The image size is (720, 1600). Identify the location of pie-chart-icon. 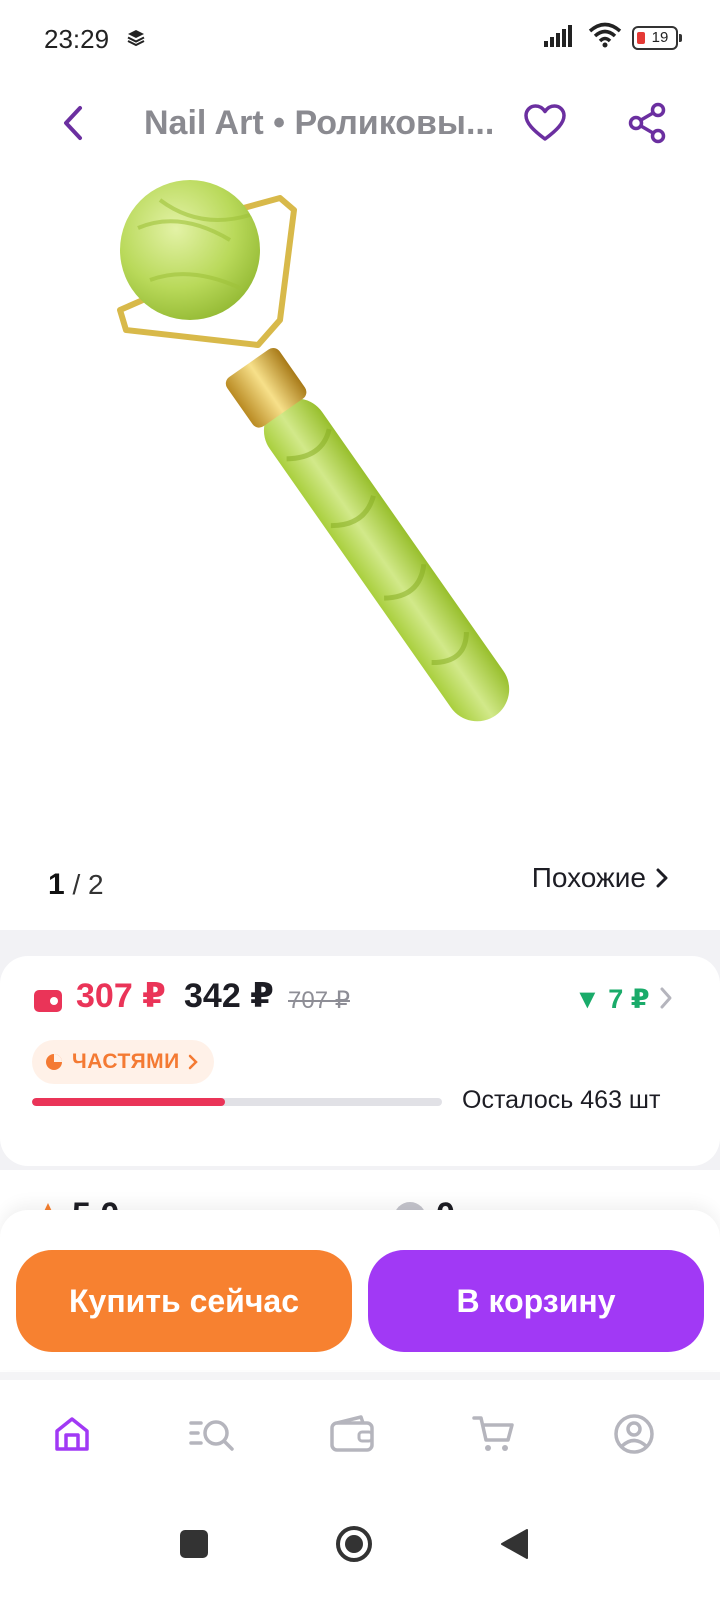
(54, 1062).